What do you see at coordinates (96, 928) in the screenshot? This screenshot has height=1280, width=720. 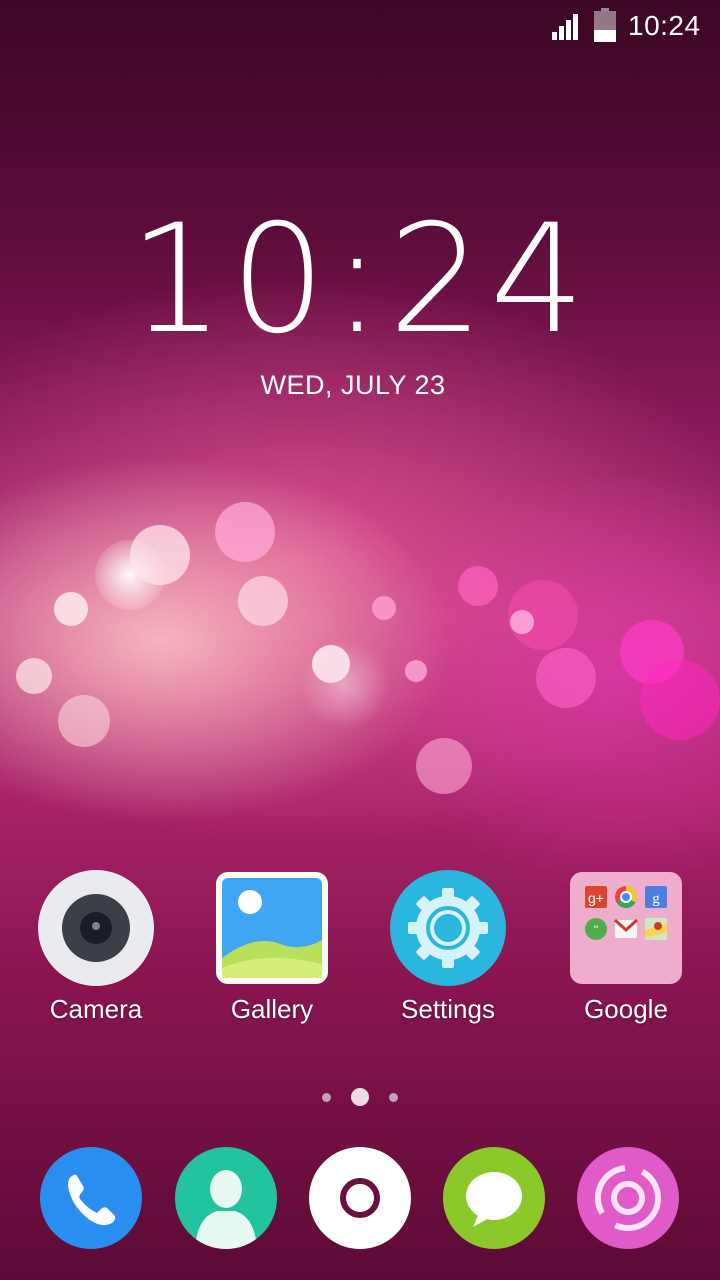 I see `camera-icon` at bounding box center [96, 928].